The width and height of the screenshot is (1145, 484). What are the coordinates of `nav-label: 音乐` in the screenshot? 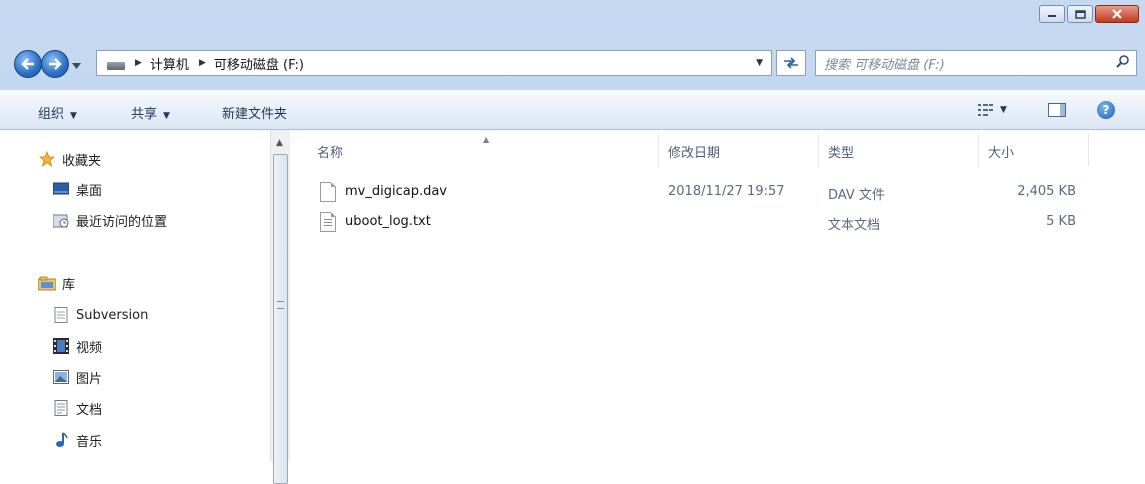 It's located at (89, 442).